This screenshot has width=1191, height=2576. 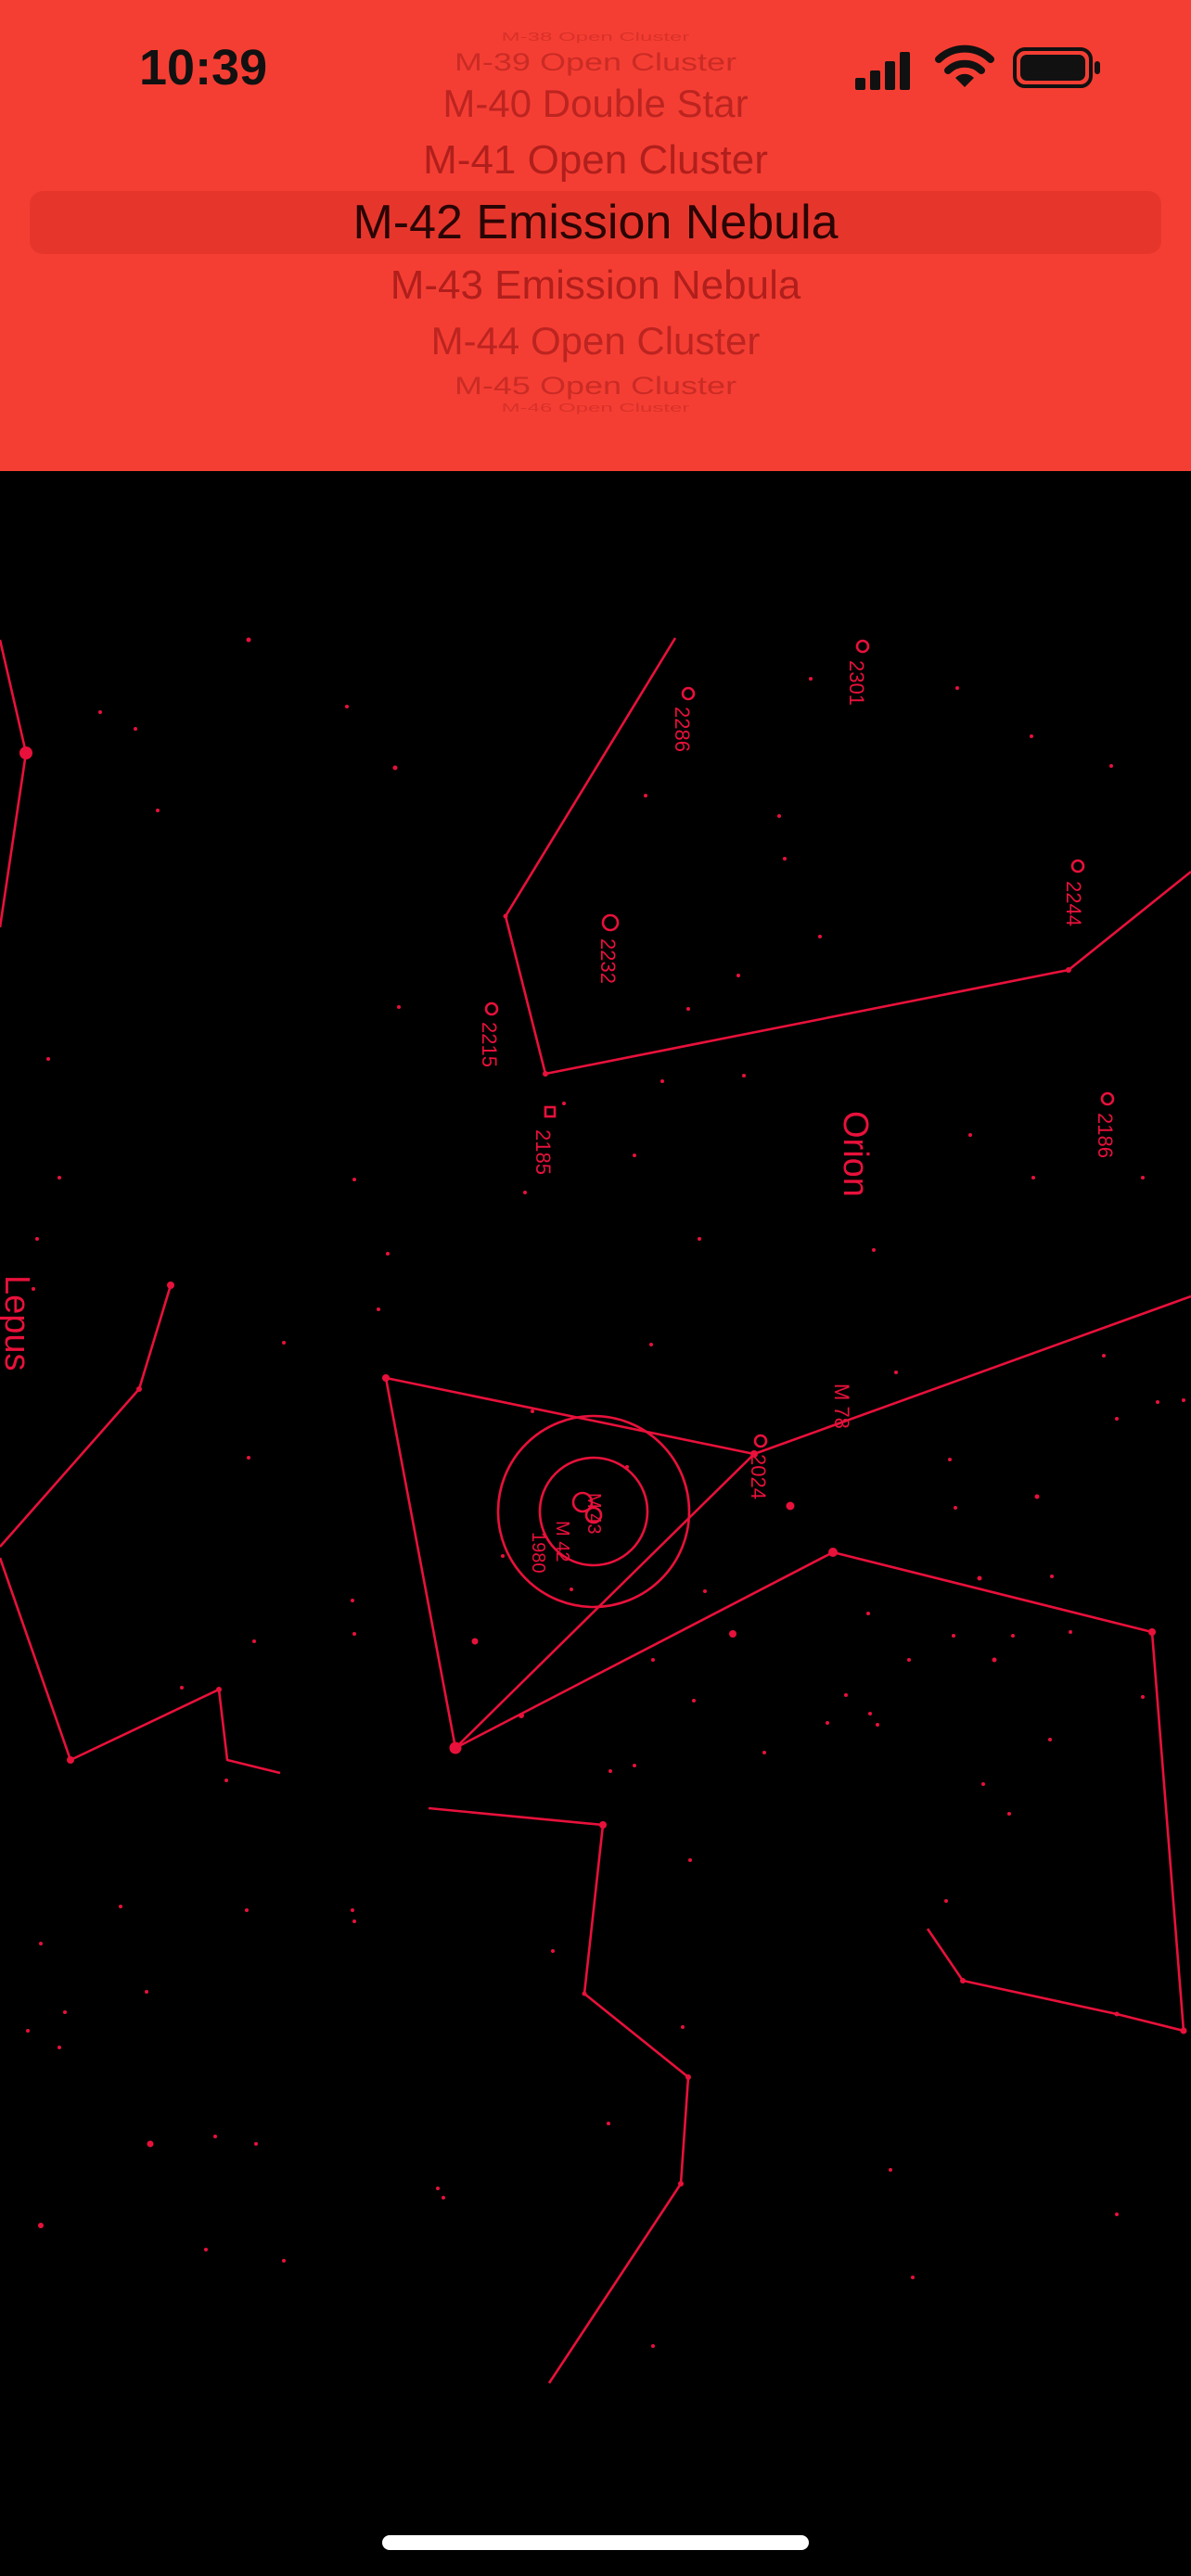 I want to click on home-indicator, so click(x=595, y=2542).